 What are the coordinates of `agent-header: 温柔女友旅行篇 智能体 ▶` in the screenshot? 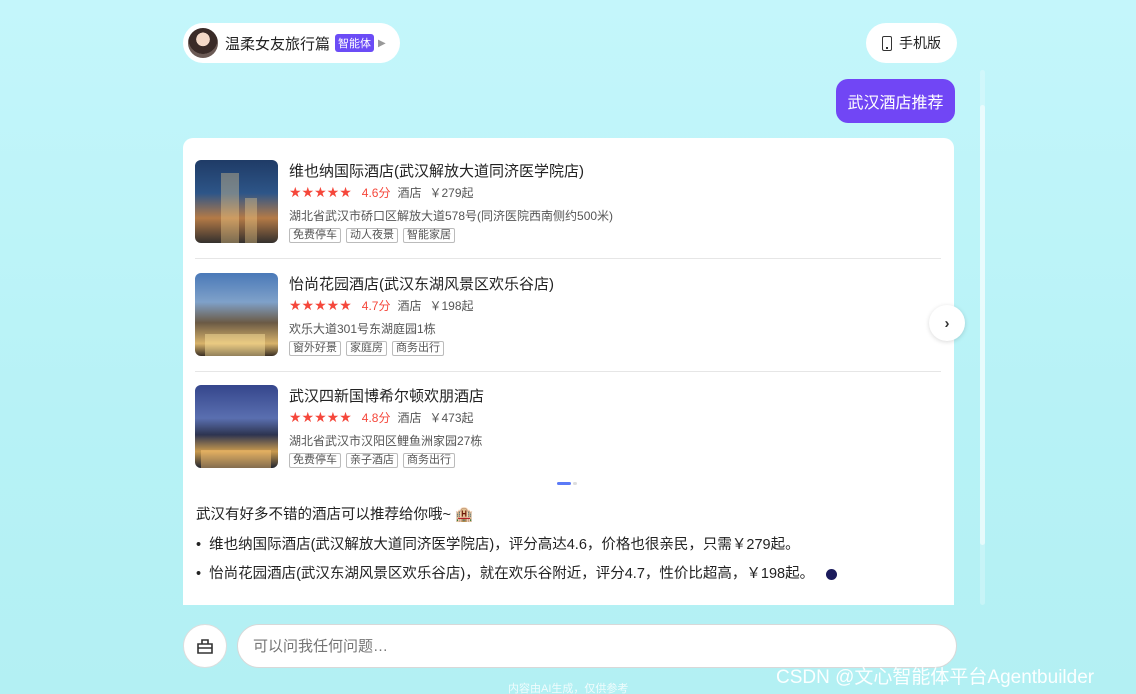 It's located at (291, 43).